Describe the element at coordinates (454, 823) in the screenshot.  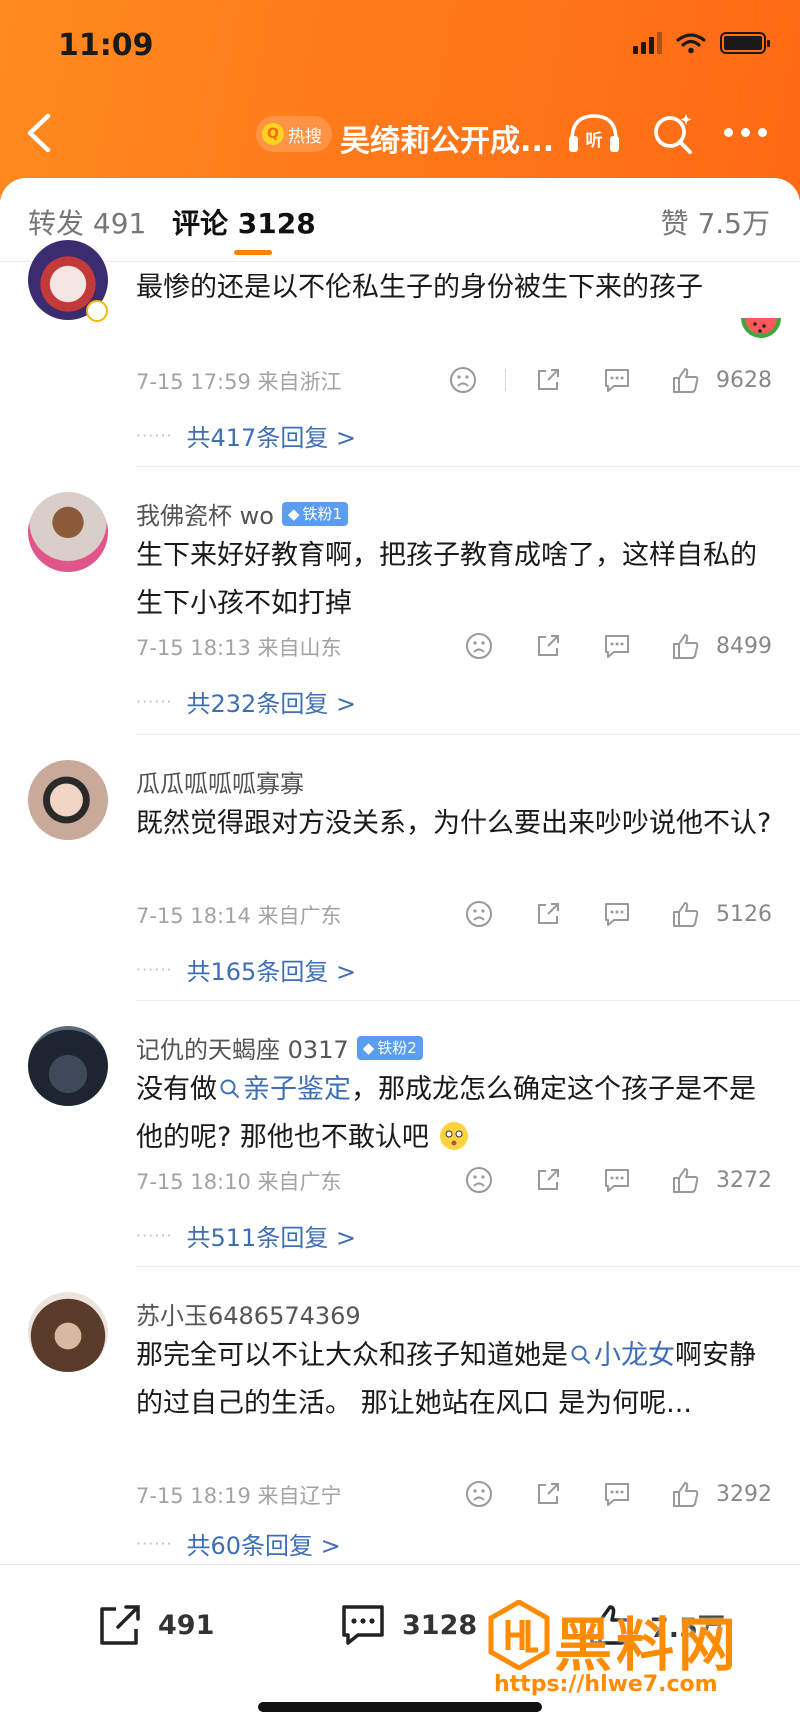
I see `comment-text: 既然觉得跟对方没关系，为什么要出来吵吵说他不认?` at that location.